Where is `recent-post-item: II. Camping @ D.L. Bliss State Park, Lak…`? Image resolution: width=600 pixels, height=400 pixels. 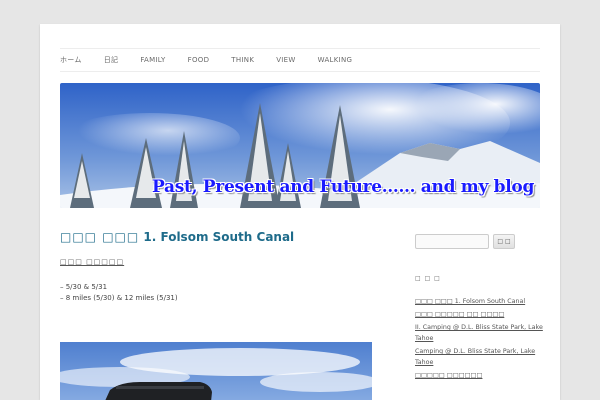 recent-post-item: II. Camping @ D.L. Bliss State Park, Lak… is located at coordinates (480, 333).